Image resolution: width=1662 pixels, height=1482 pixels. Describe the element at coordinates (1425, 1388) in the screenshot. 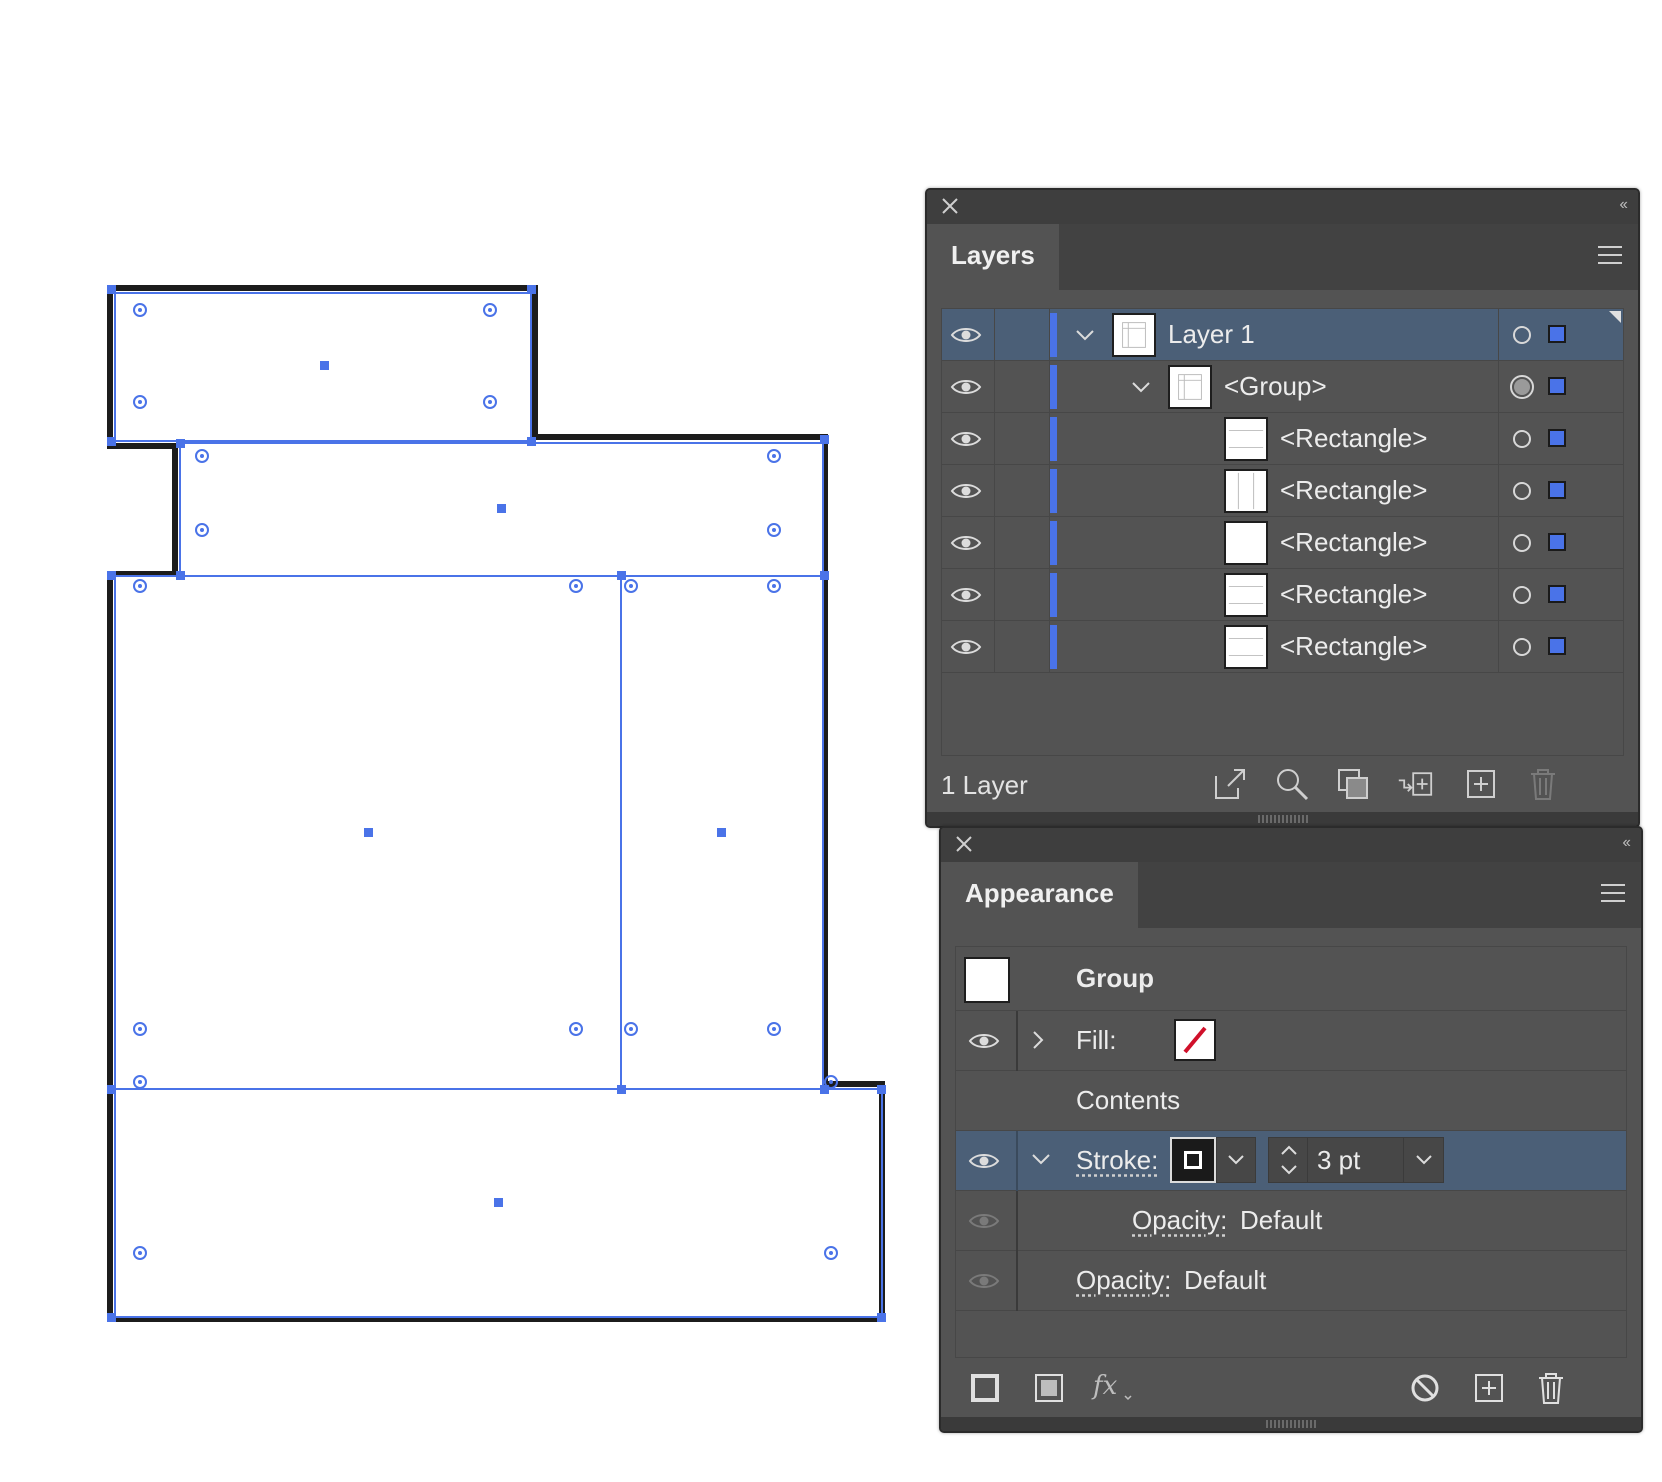

I see `clear-appearance-icon` at that location.